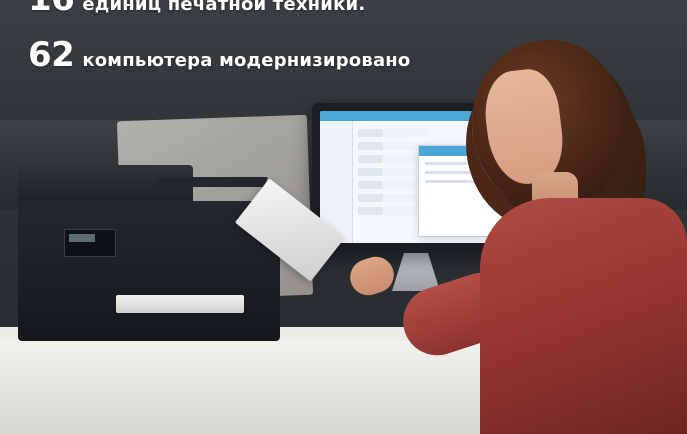  Describe the element at coordinates (224, 7) in the screenshot. I see `headline-text-1: единиц печатной техники.` at that location.